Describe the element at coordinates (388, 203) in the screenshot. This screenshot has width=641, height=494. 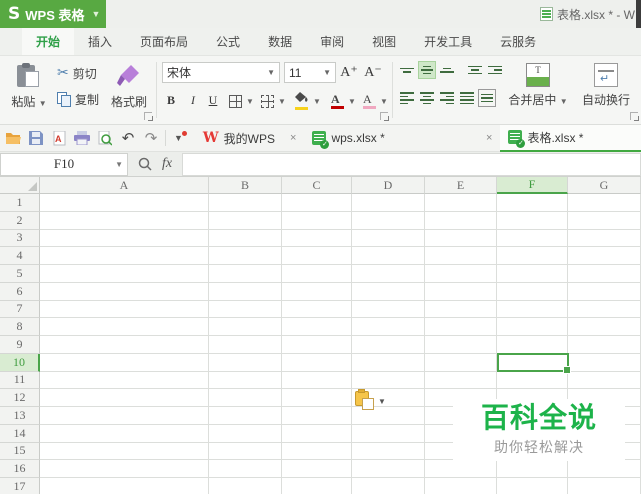
I see `cell-D1` at that location.